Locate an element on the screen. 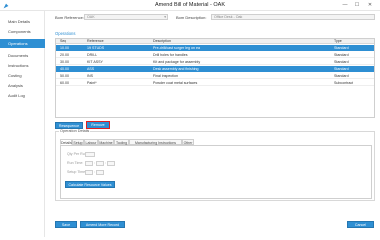  row-seq: 30.00 is located at coordinates (64, 62).